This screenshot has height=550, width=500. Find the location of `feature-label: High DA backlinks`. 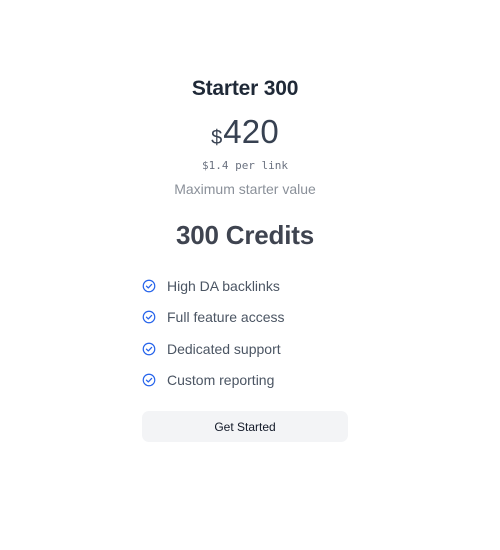

feature-label: High DA backlinks is located at coordinates (223, 285).